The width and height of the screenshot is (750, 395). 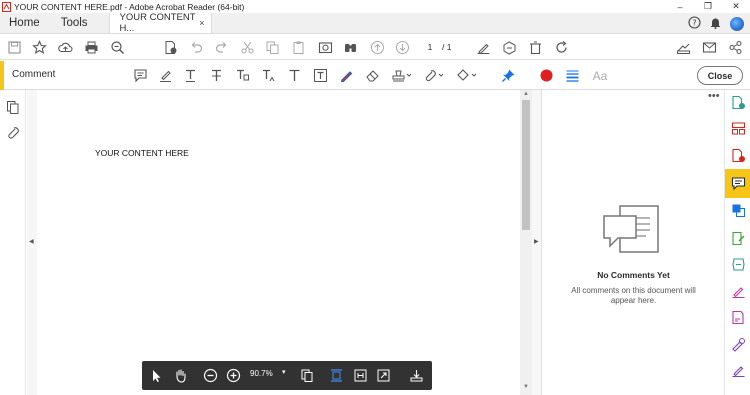 I want to click on full-screen-icon, so click(x=383, y=375).